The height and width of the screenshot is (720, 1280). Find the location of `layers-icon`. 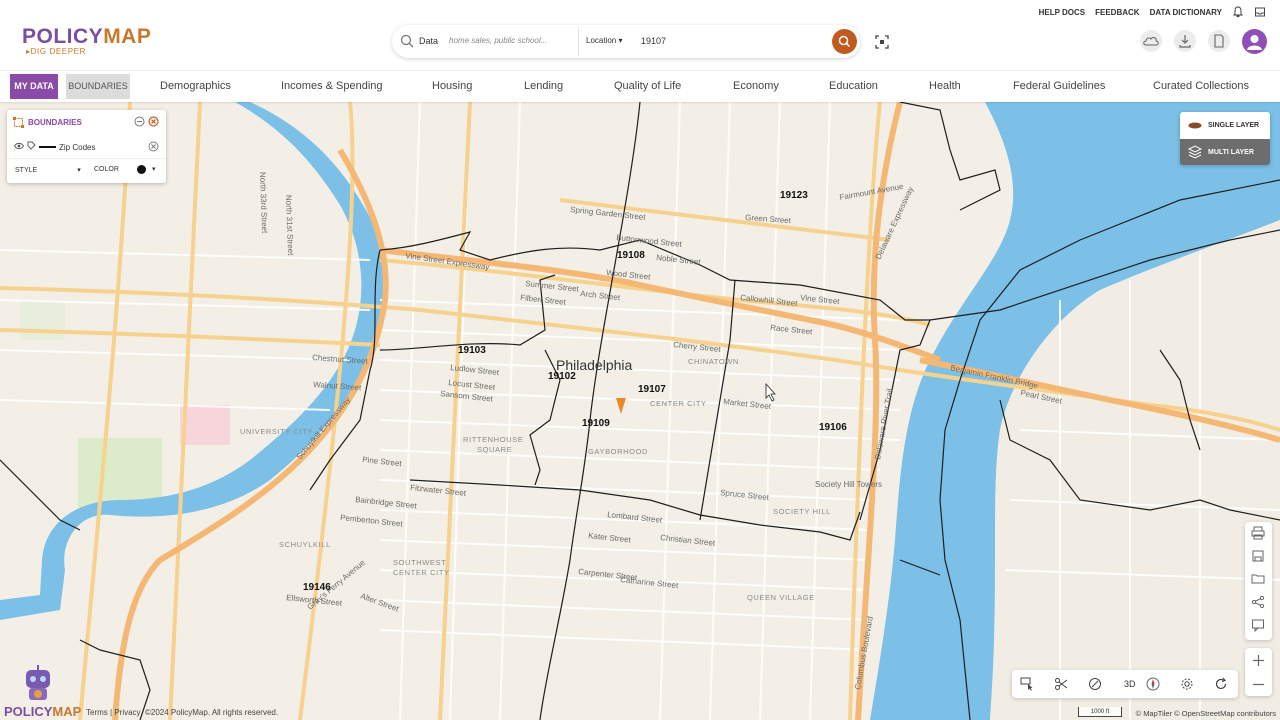

layers-icon is located at coordinates (1195, 152).